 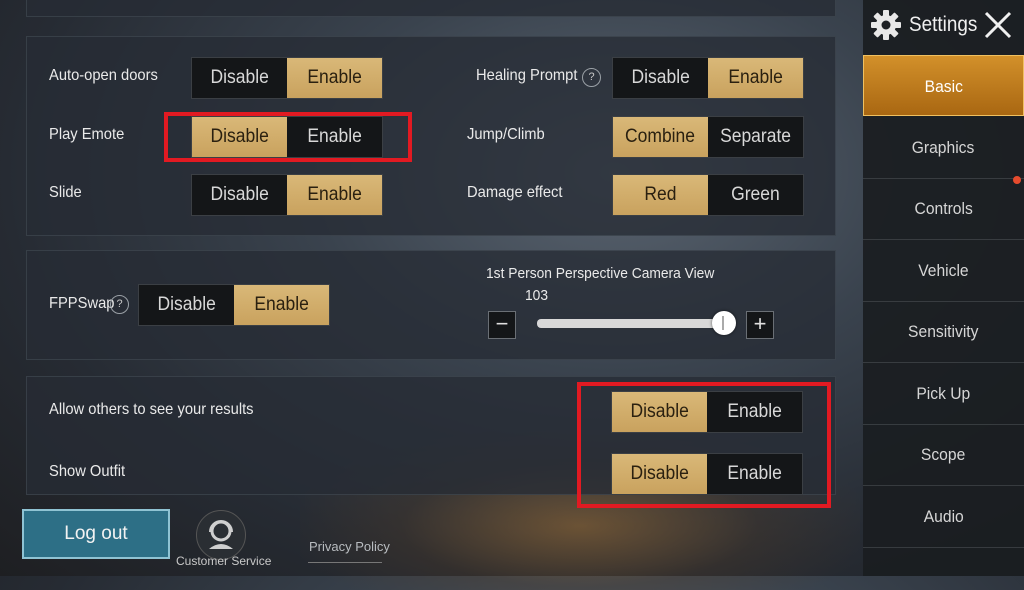 I want to click on healing-prompt-label: Healing Prompt, so click(x=527, y=75).